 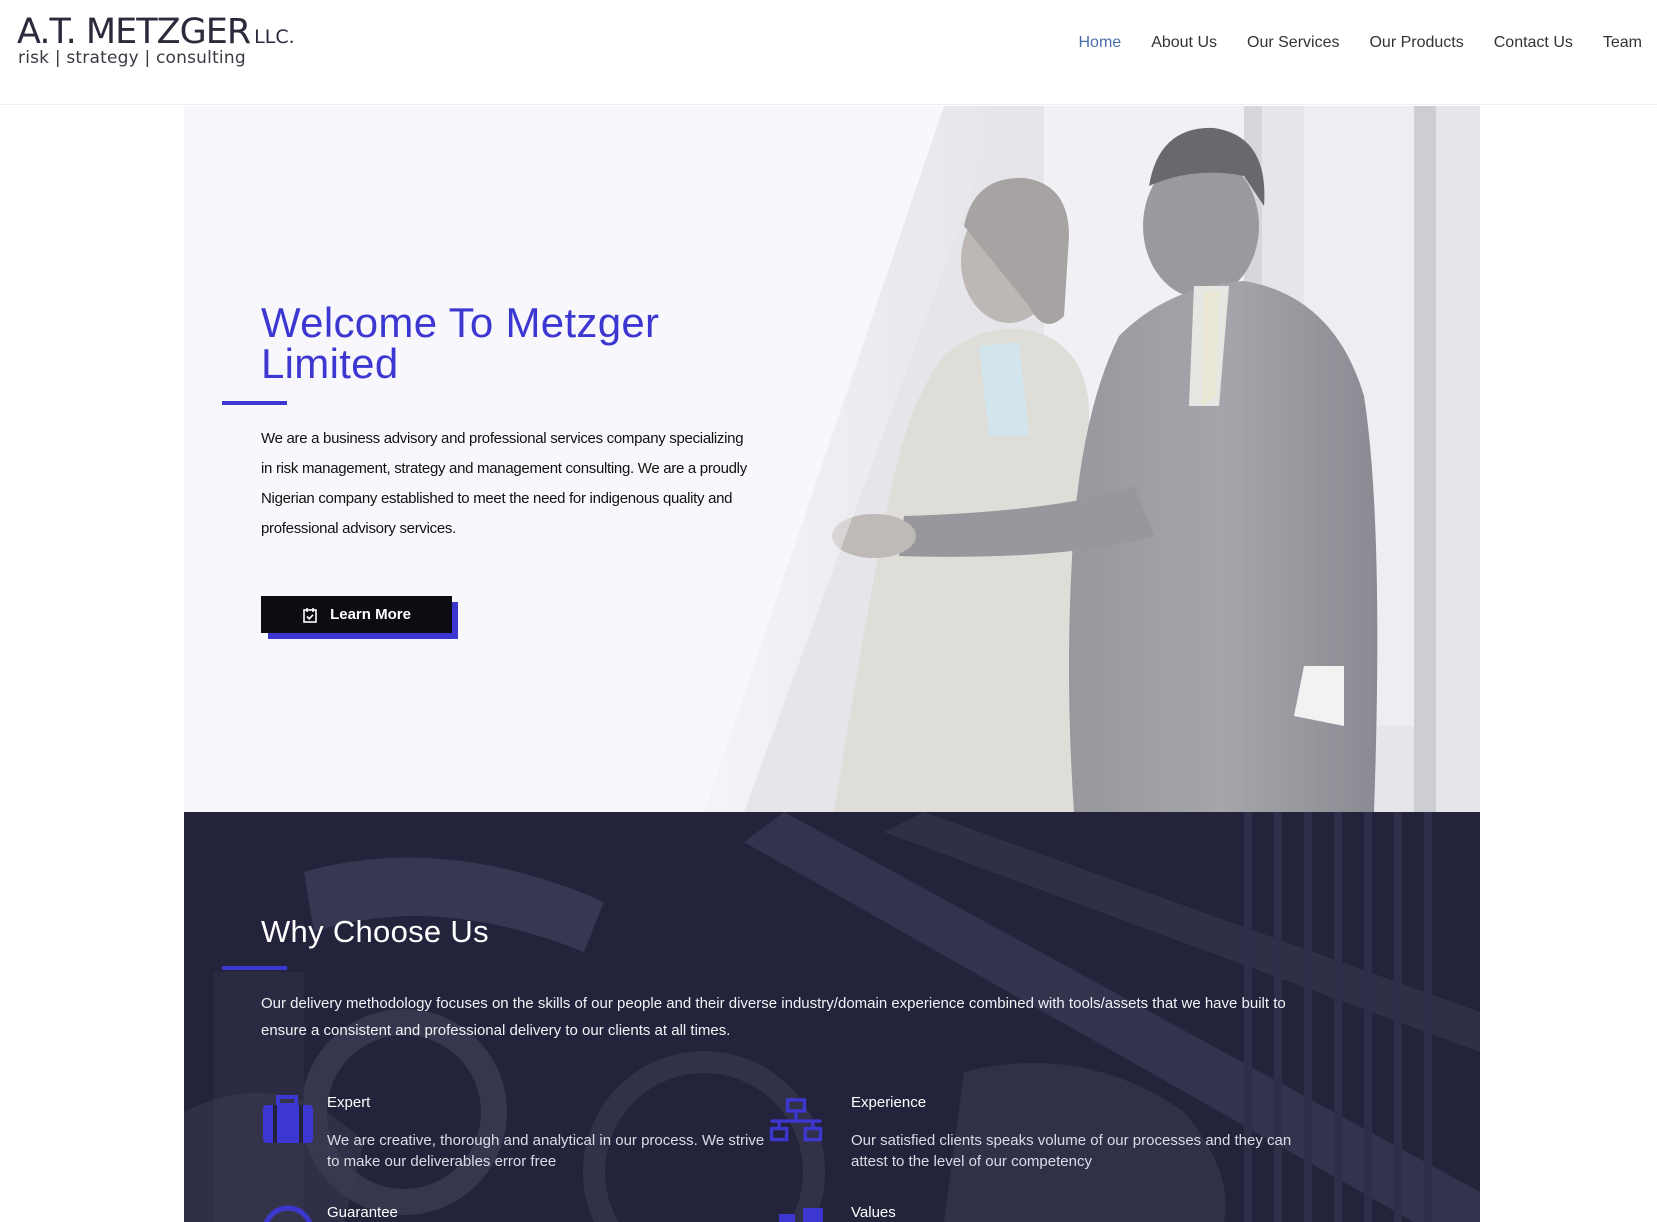 What do you see at coordinates (274, 37) in the screenshot?
I see `logo-suffix: LLC.` at bounding box center [274, 37].